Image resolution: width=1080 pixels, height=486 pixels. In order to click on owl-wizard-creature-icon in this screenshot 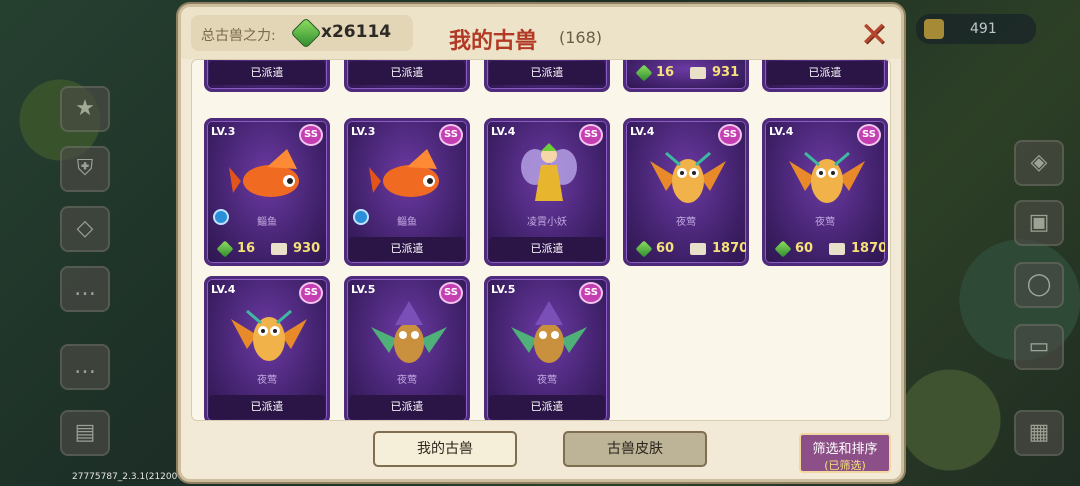, I will do `click(549, 332)`.